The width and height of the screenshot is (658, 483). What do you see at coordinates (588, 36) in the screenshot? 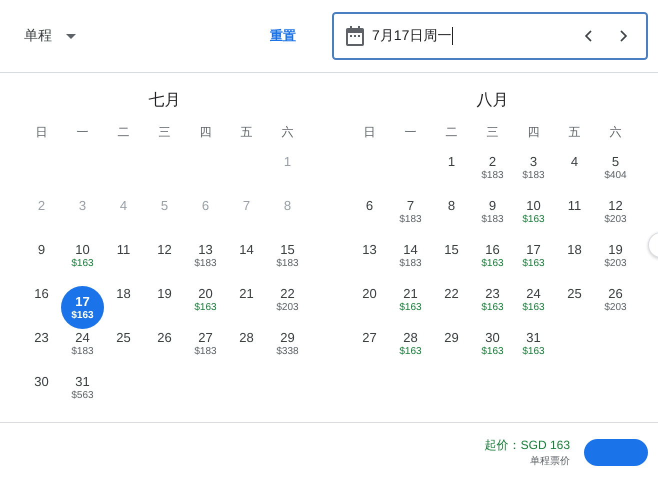
I see `chevron-left-icon` at bounding box center [588, 36].